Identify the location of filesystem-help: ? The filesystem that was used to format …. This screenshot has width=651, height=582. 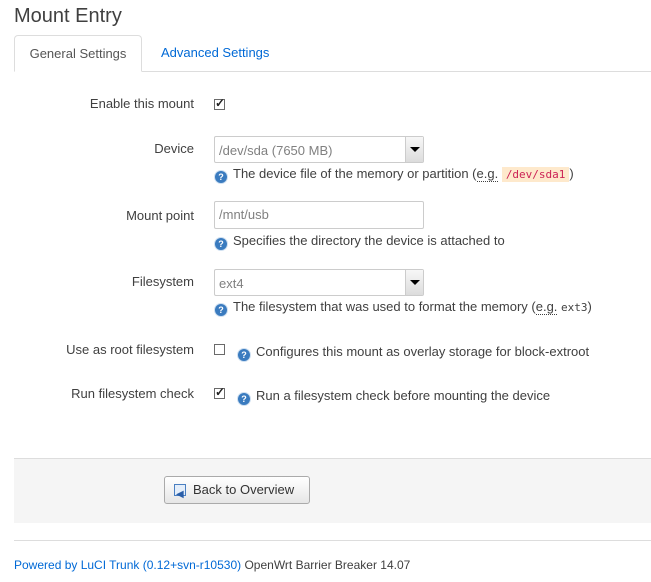
(403, 307).